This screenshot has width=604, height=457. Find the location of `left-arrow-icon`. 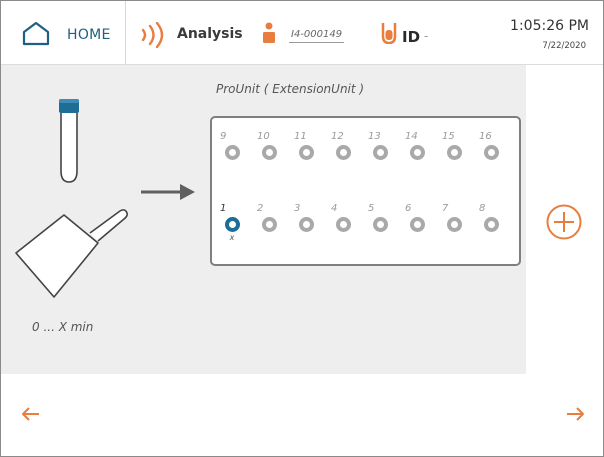

left-arrow-icon is located at coordinates (30, 414).